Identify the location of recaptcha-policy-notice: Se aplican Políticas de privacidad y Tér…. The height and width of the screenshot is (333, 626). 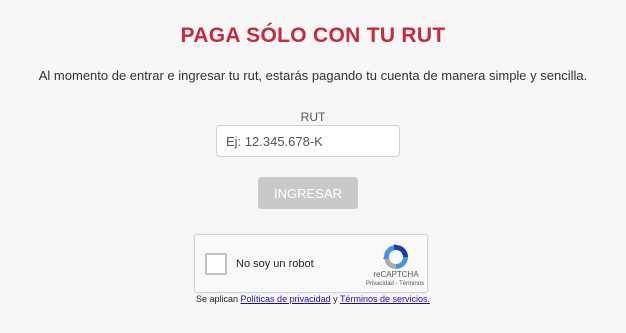
(313, 299).